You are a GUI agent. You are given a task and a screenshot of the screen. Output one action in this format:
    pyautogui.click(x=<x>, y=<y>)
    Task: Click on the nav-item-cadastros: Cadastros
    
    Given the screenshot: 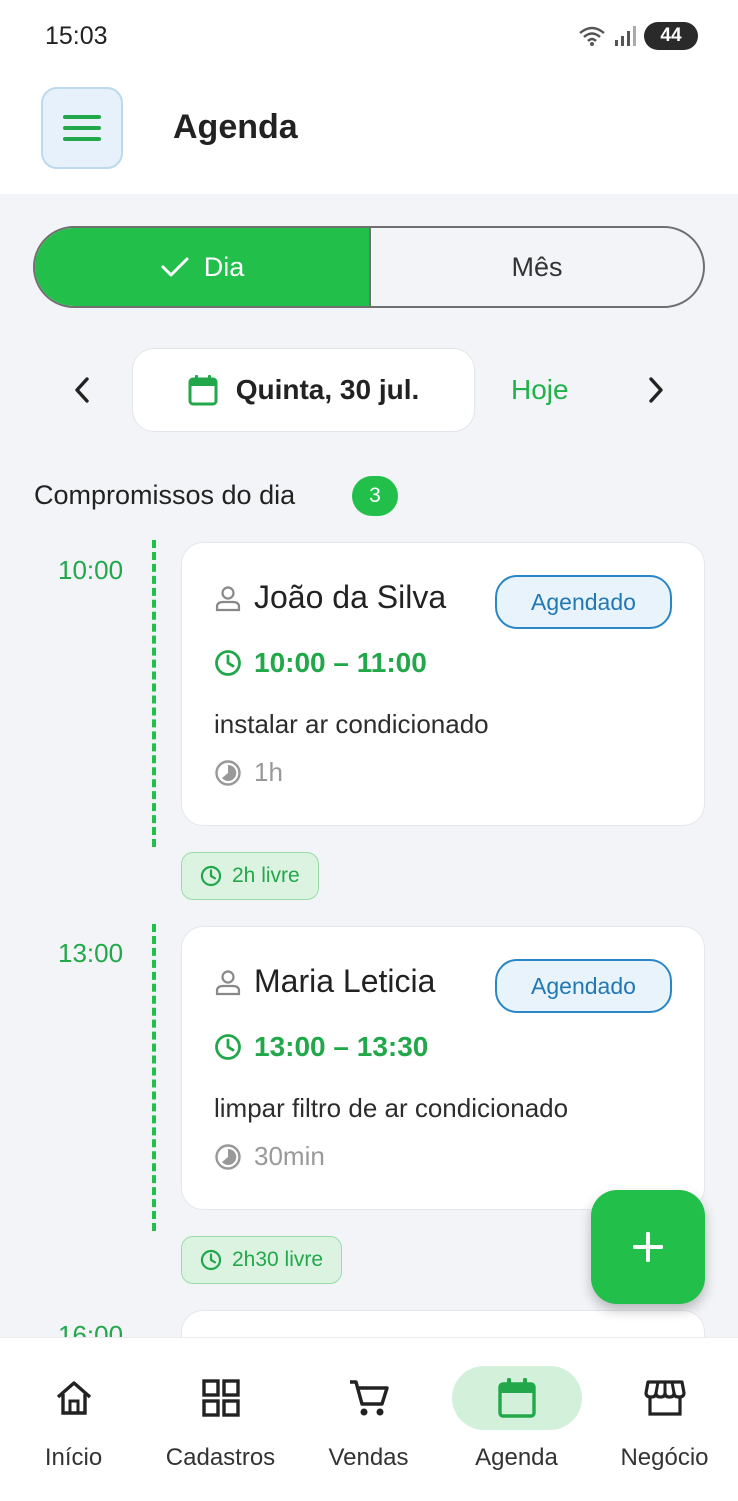 What is the action you would take?
    pyautogui.click(x=220, y=1419)
    